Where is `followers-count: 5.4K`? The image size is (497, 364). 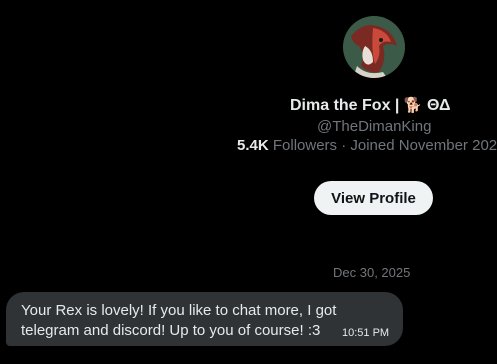 followers-count: 5.4K is located at coordinates (253, 145).